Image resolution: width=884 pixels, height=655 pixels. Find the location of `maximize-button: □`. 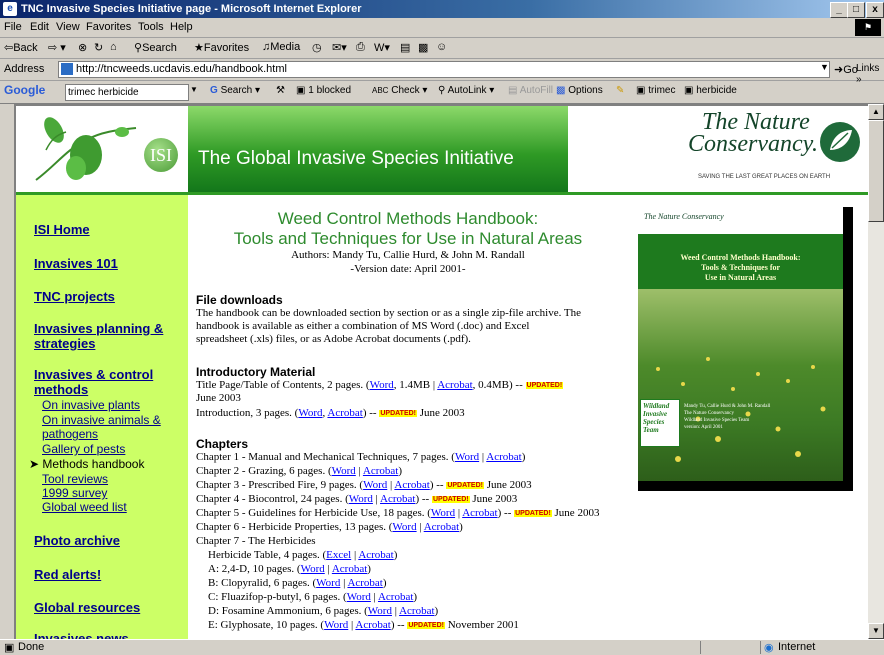

maximize-button: □ is located at coordinates (856, 10).